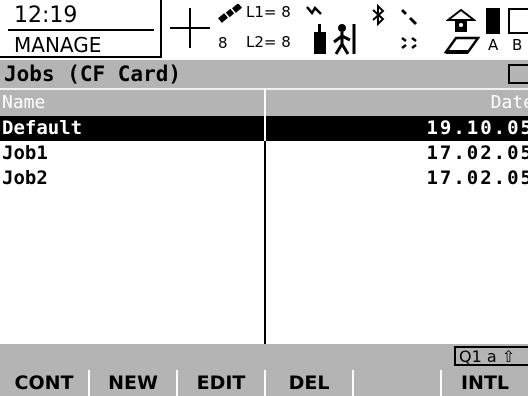 The image size is (528, 396). Describe the element at coordinates (223, 43) in the screenshot. I see `satellite-count: 8` at that location.